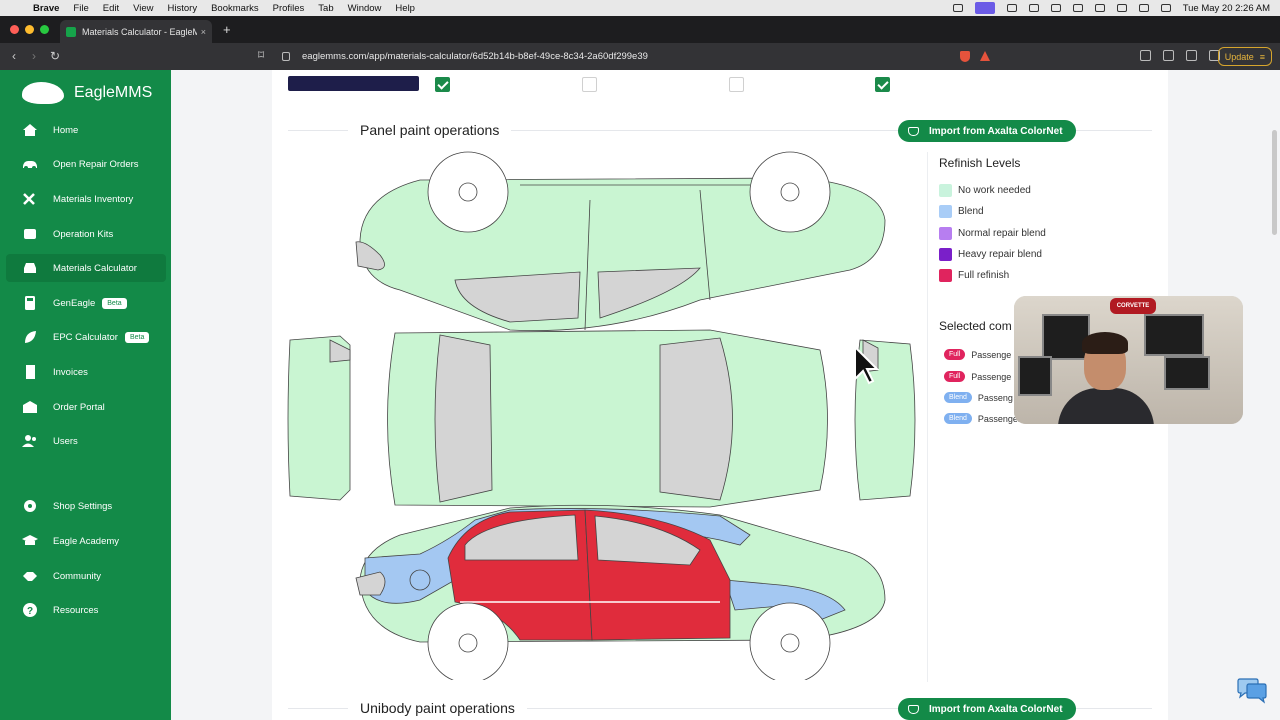 The width and height of the screenshot is (1280, 720). Describe the element at coordinates (1128, 360) in the screenshot. I see `webcam-overlay: CORVETTE` at that location.